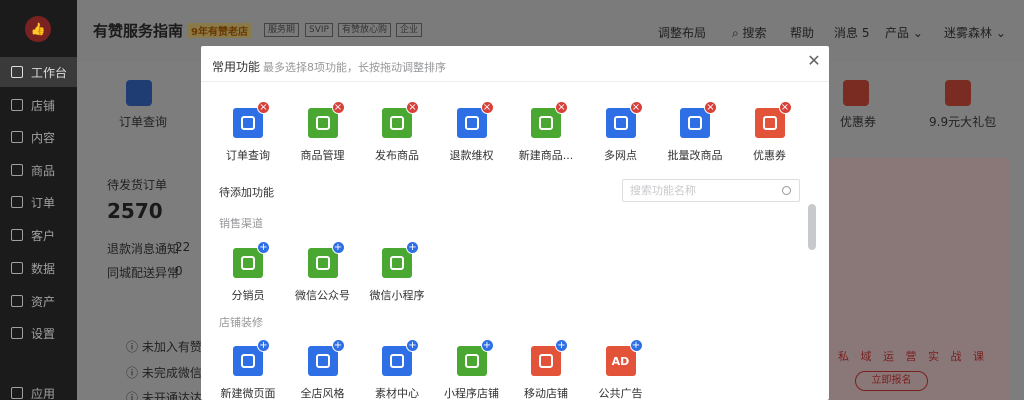 This screenshot has height=400, width=1024. What do you see at coordinates (143, 121) in the screenshot?
I see `quick-order-query: 订单查询` at bounding box center [143, 121].